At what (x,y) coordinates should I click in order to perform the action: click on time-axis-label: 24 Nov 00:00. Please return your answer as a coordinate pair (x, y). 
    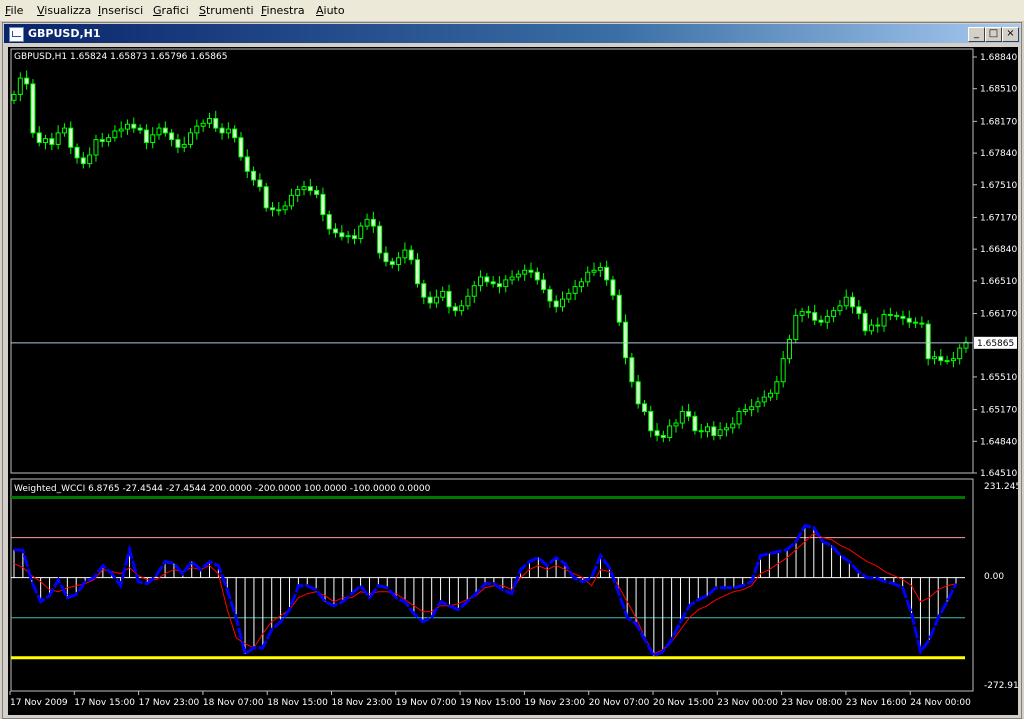
    Looking at the image, I should click on (940, 703).